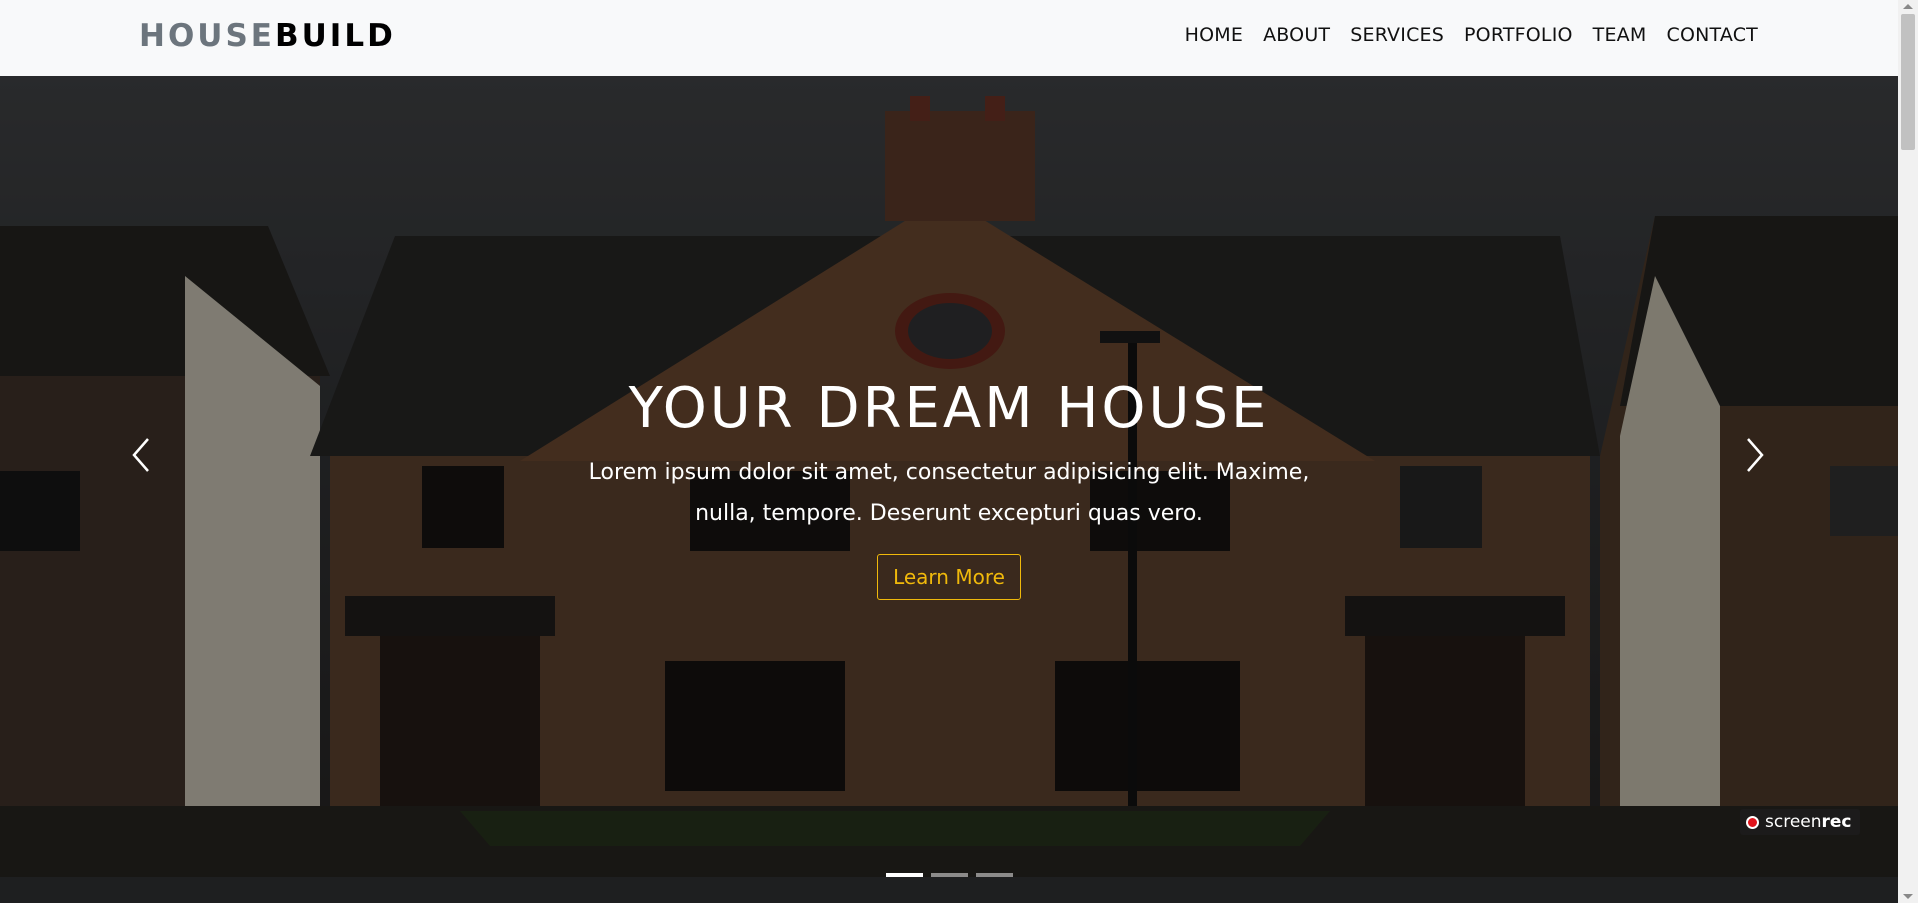 The height and width of the screenshot is (903, 1918). I want to click on learn-more-button: Learn More, so click(949, 577).